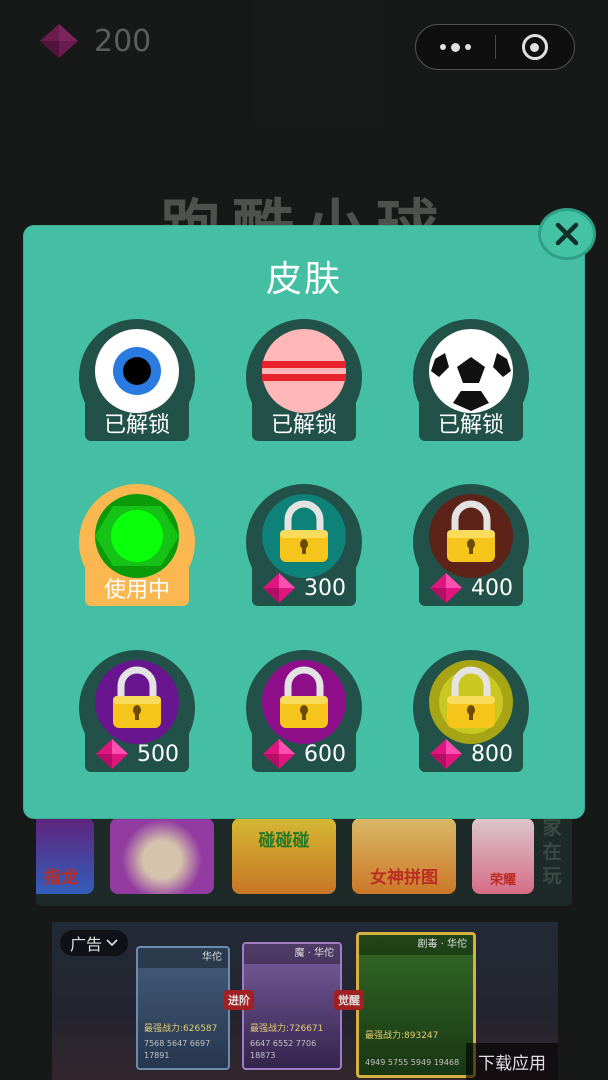 This screenshot has width=608, height=1080. What do you see at coordinates (158, 754) in the screenshot?
I see `skin-price-value: 500` at bounding box center [158, 754].